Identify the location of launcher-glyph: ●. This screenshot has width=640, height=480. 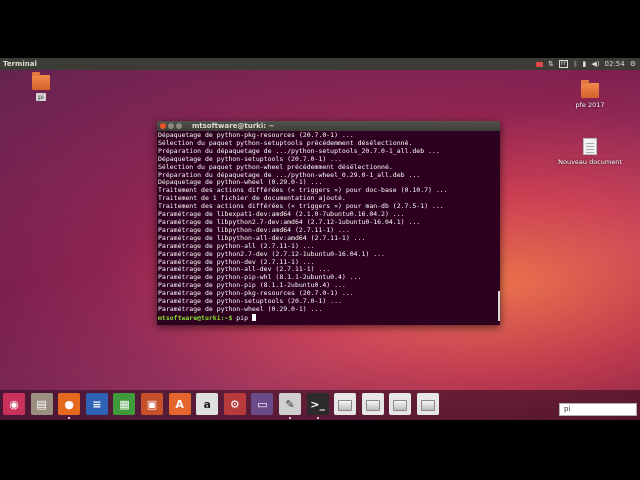
(69, 404).